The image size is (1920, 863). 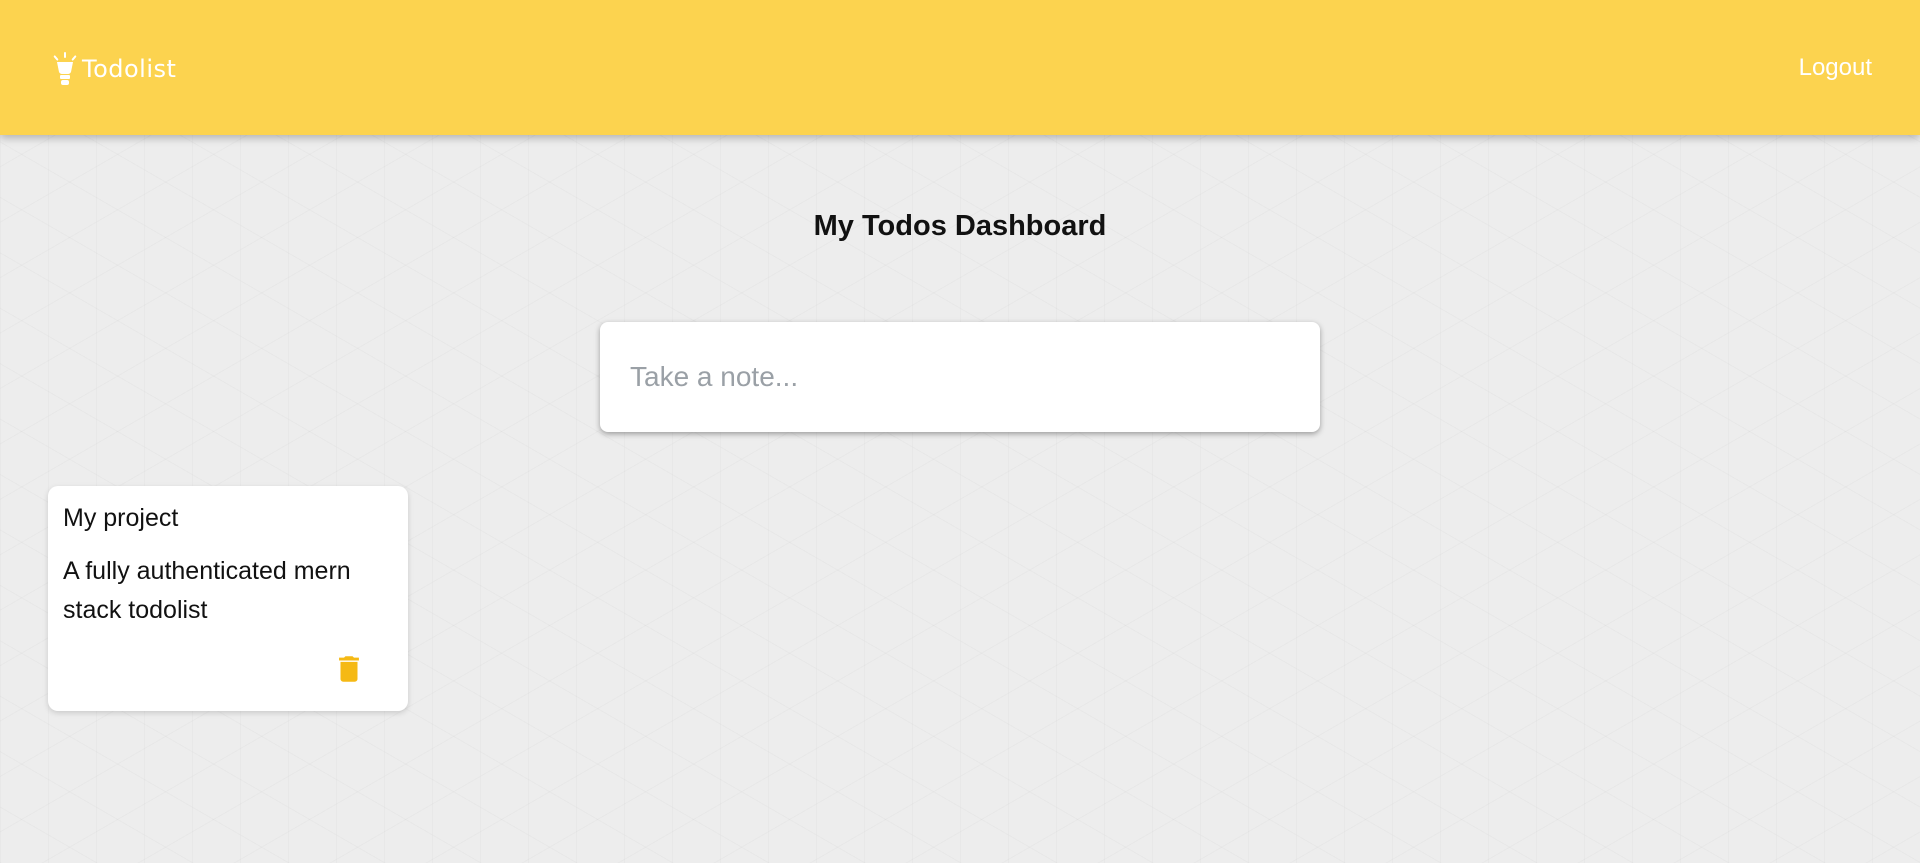 I want to click on note-title: My project, so click(x=121, y=518).